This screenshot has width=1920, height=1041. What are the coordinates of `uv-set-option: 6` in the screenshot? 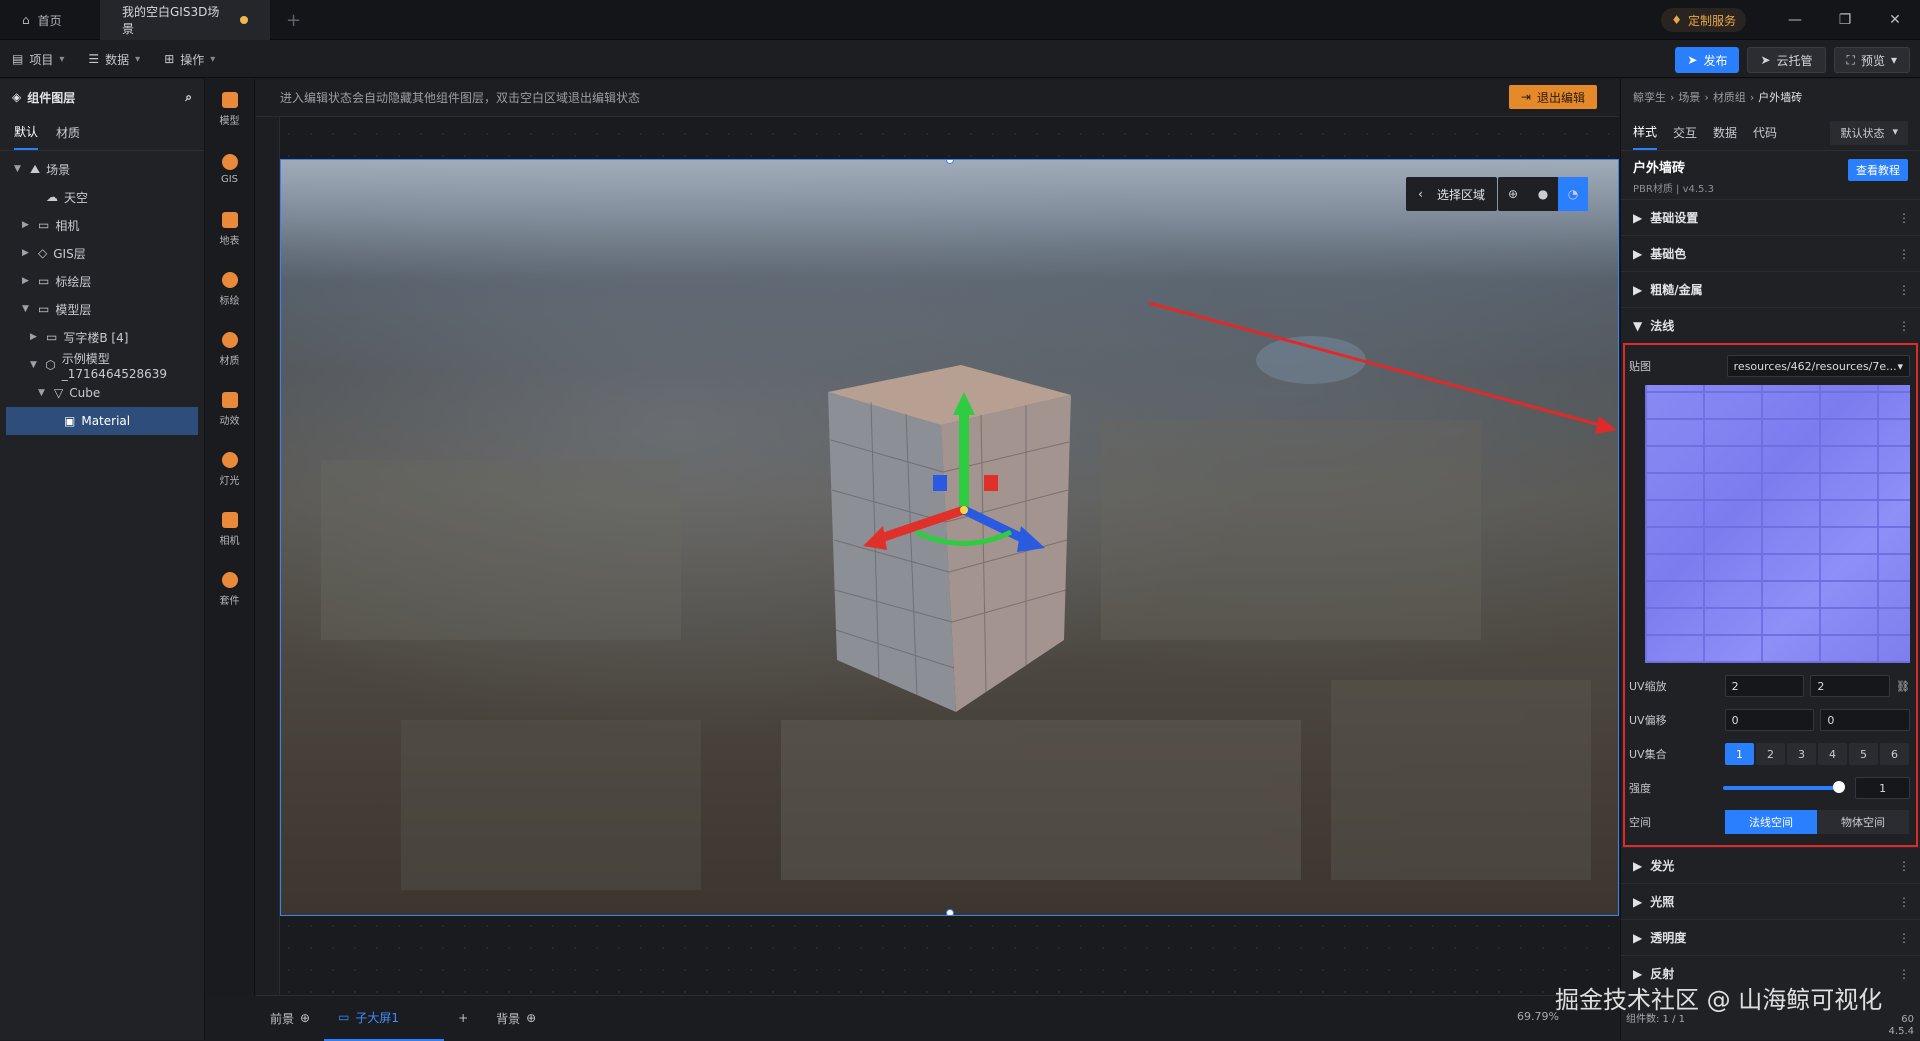 It's located at (1894, 754).